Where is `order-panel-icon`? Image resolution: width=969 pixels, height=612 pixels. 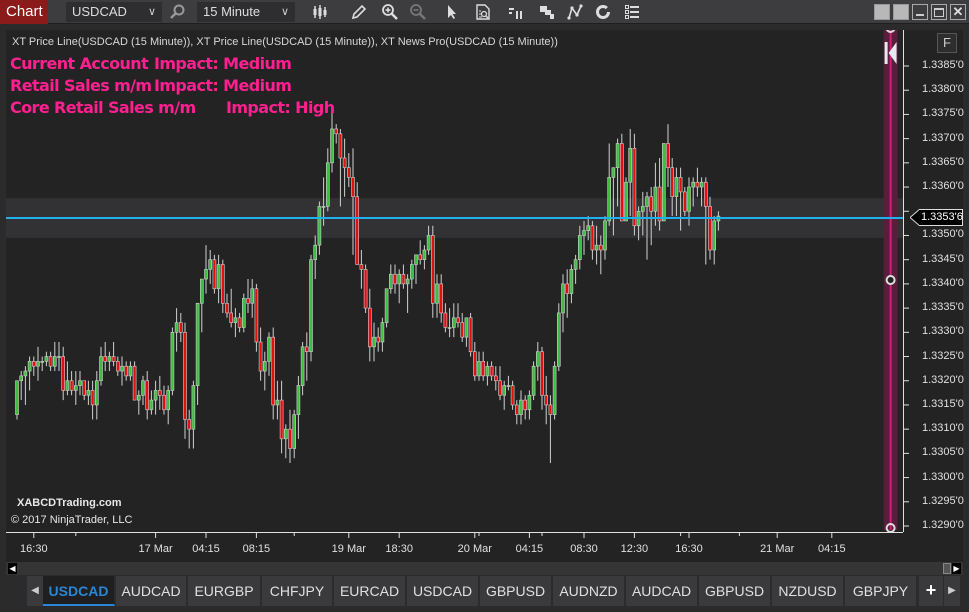
order-panel-icon is located at coordinates (516, 12).